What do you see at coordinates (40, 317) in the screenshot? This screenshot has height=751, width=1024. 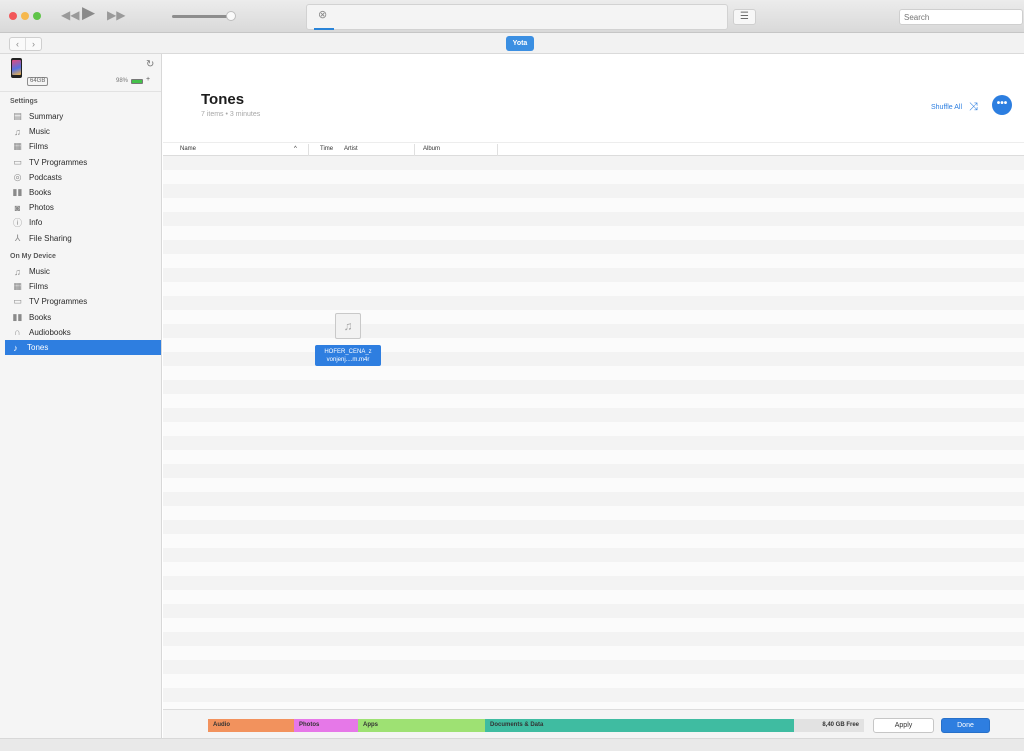 I see `sidebar-item-label: Books` at bounding box center [40, 317].